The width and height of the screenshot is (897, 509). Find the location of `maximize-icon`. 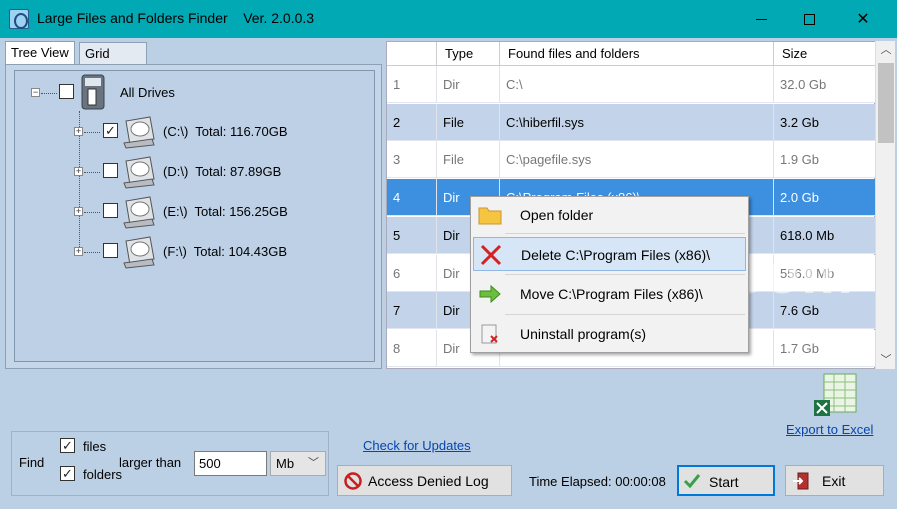

maximize-icon is located at coordinates (809, 19).